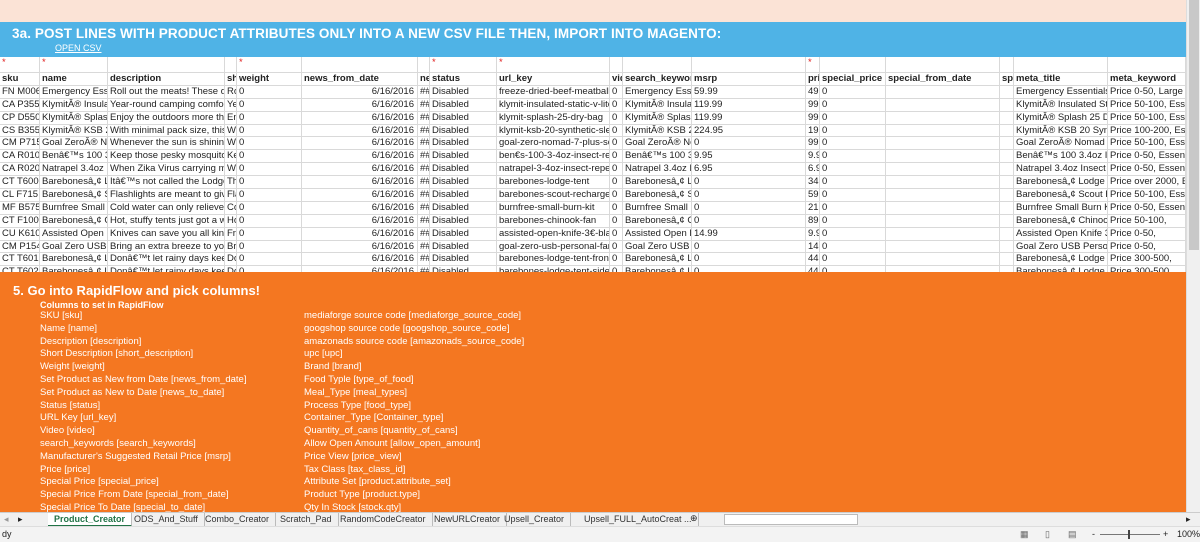 The height and width of the screenshot is (542, 1200). I want to click on cell-meta-title: KlymitÂ® Insulated Stat, so click(1061, 104).